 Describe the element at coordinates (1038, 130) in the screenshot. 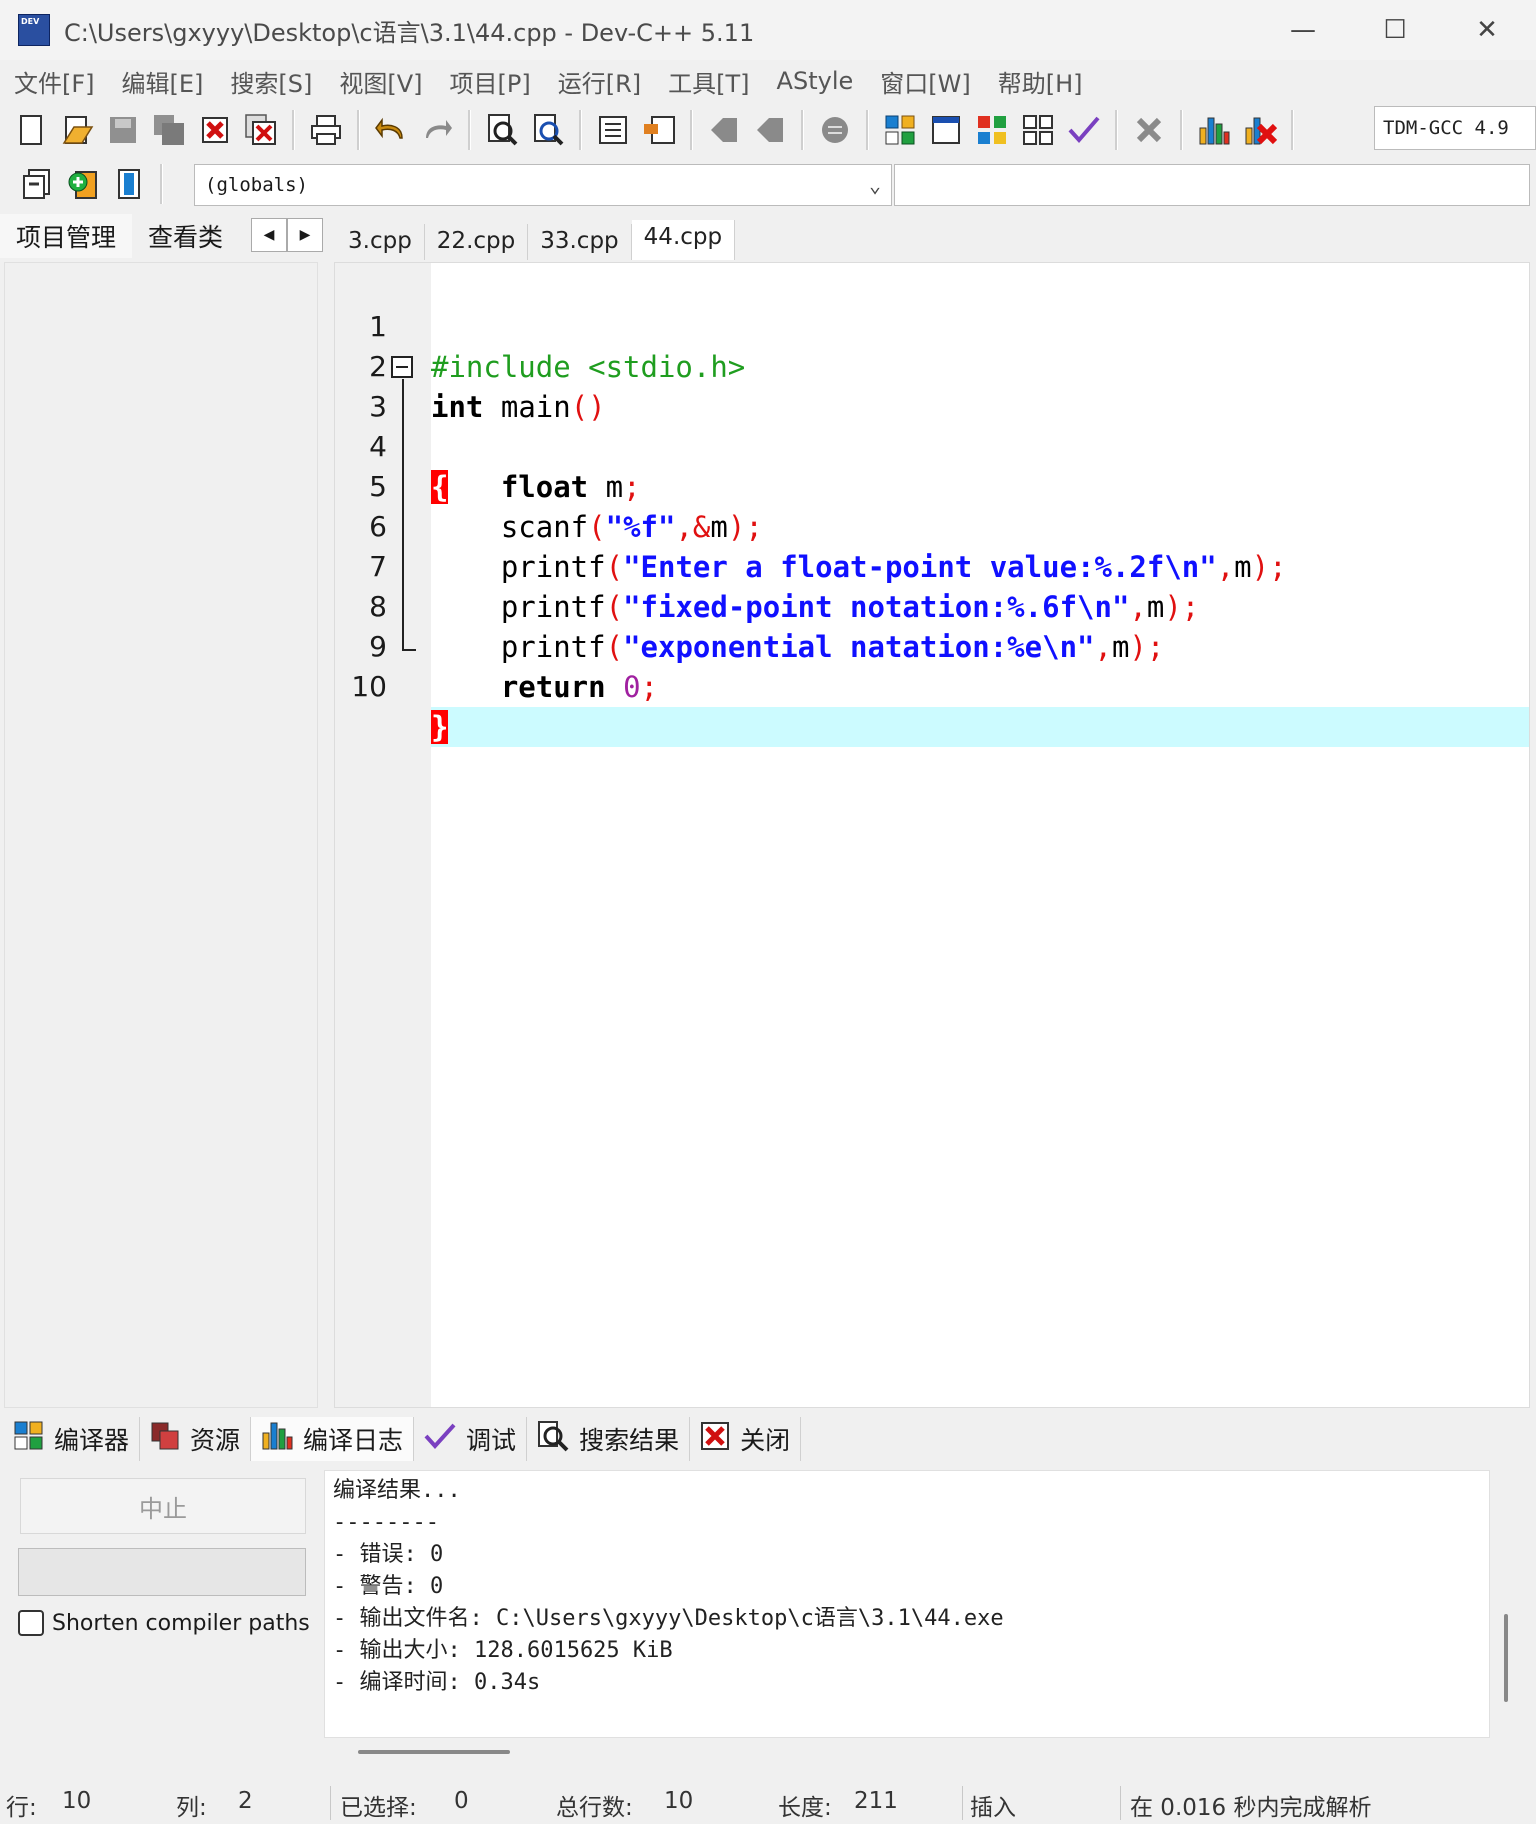

I see `rebuild-icon` at that location.